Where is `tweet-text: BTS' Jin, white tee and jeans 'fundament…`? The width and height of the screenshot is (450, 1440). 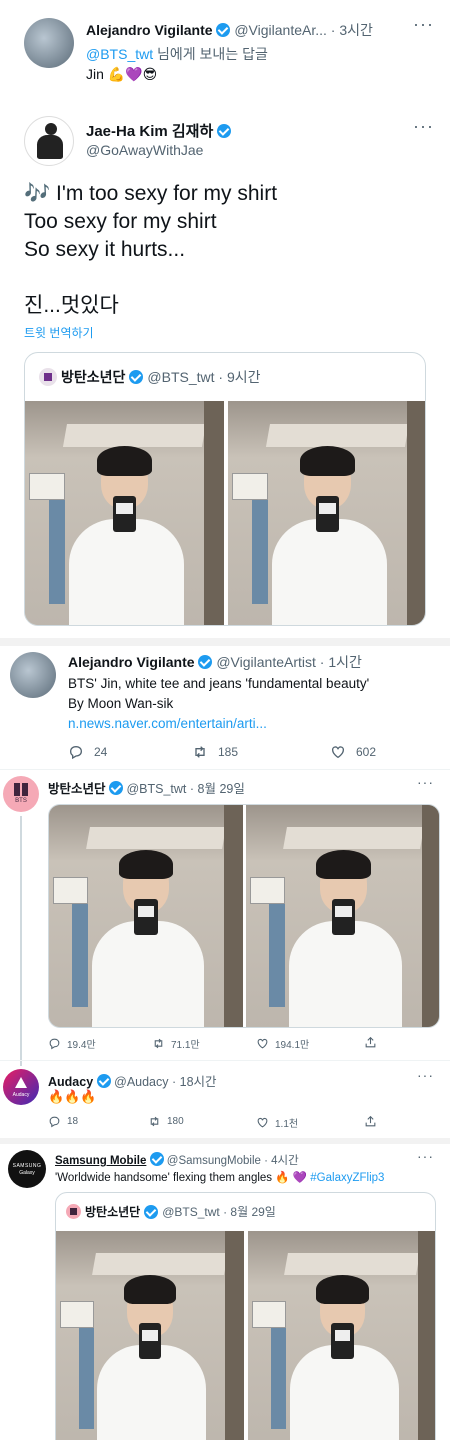
tweet-text: BTS' Jin, white tee and jeans 'fundament… is located at coordinates (219, 683).